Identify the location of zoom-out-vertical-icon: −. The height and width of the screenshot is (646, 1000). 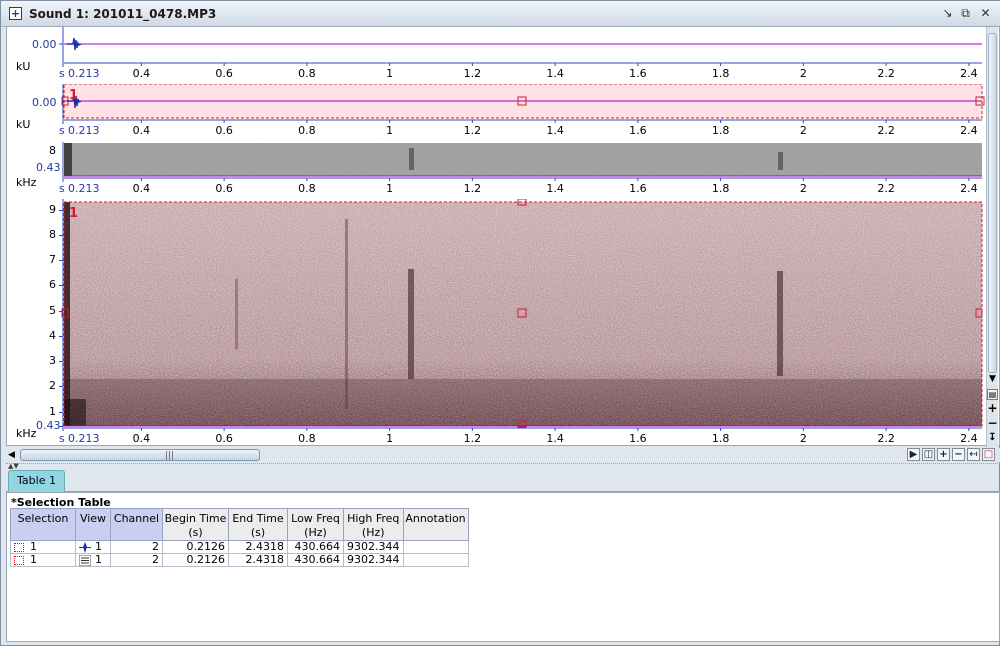
(992, 423).